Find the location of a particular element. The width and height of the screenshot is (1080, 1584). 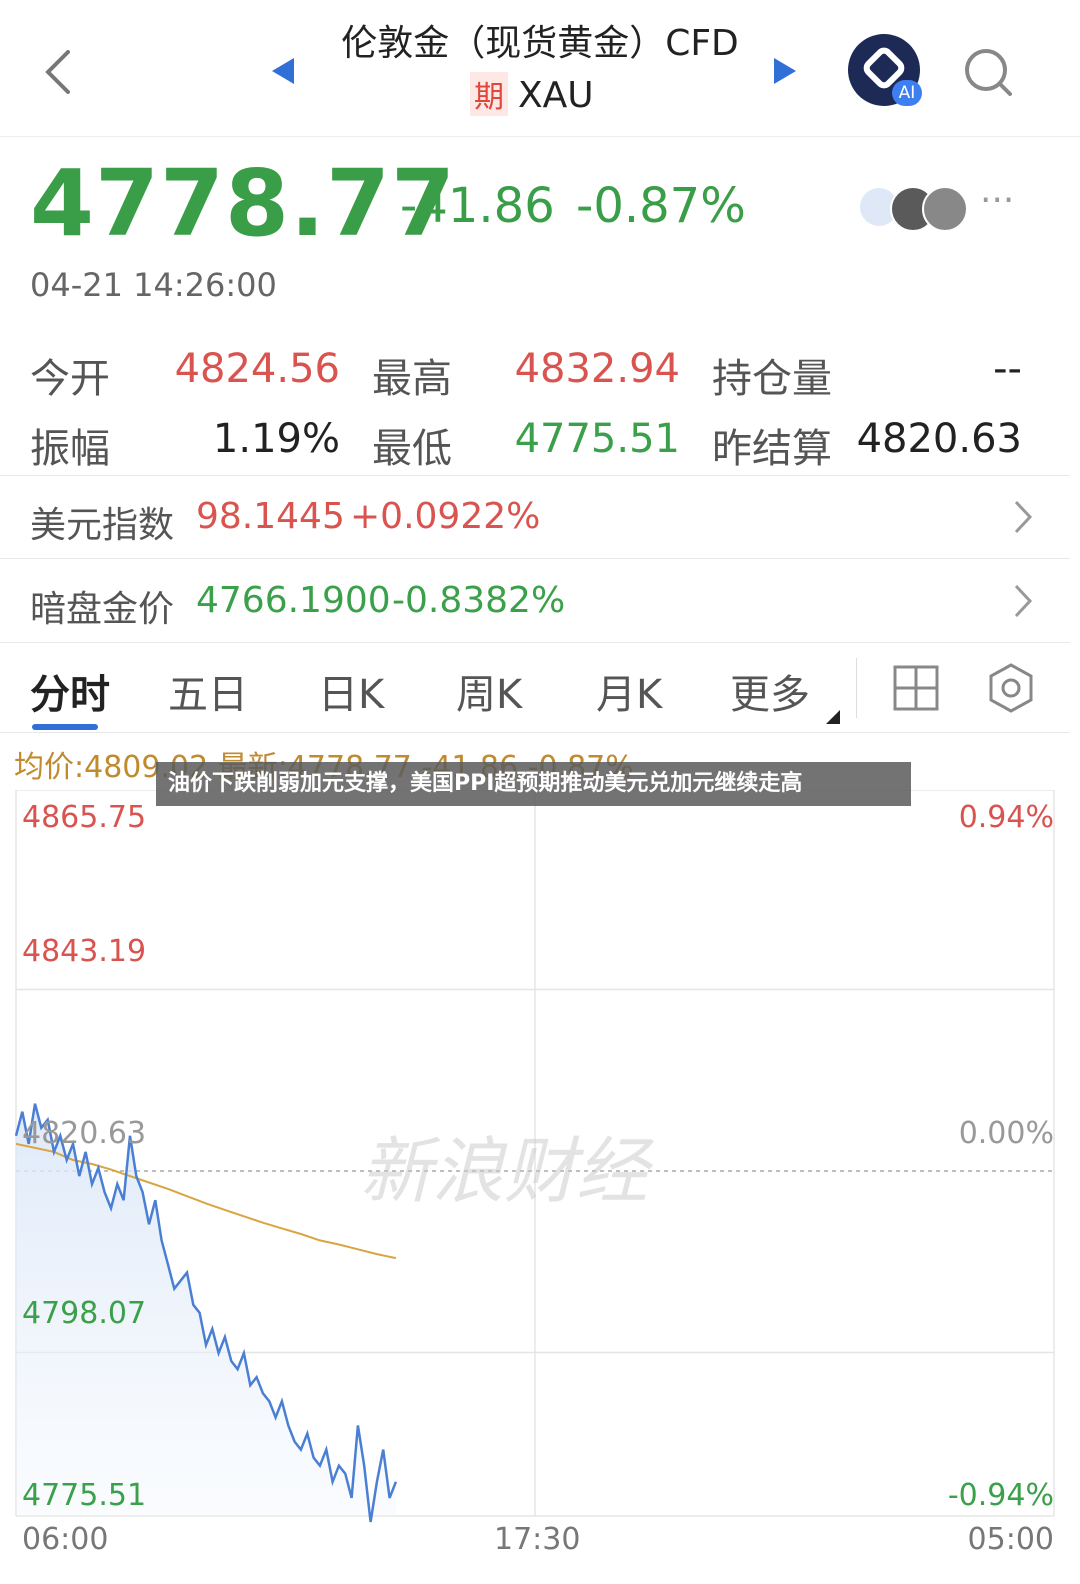

usd-index-change: +0.0922% is located at coordinates (445, 516).